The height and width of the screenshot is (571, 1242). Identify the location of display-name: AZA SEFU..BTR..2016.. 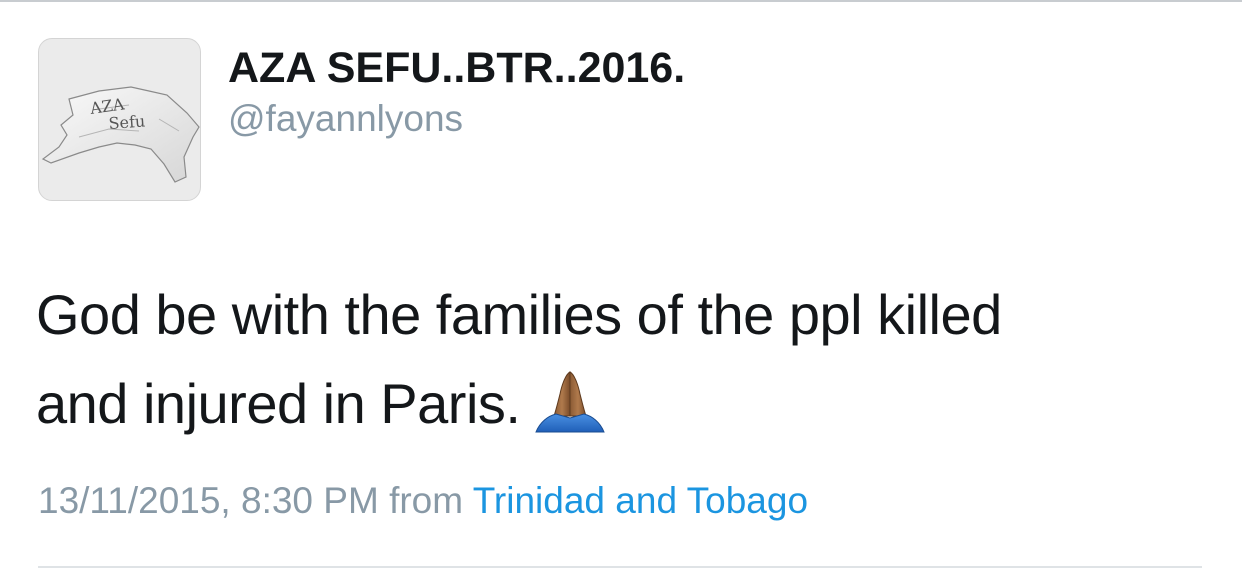
(456, 68).